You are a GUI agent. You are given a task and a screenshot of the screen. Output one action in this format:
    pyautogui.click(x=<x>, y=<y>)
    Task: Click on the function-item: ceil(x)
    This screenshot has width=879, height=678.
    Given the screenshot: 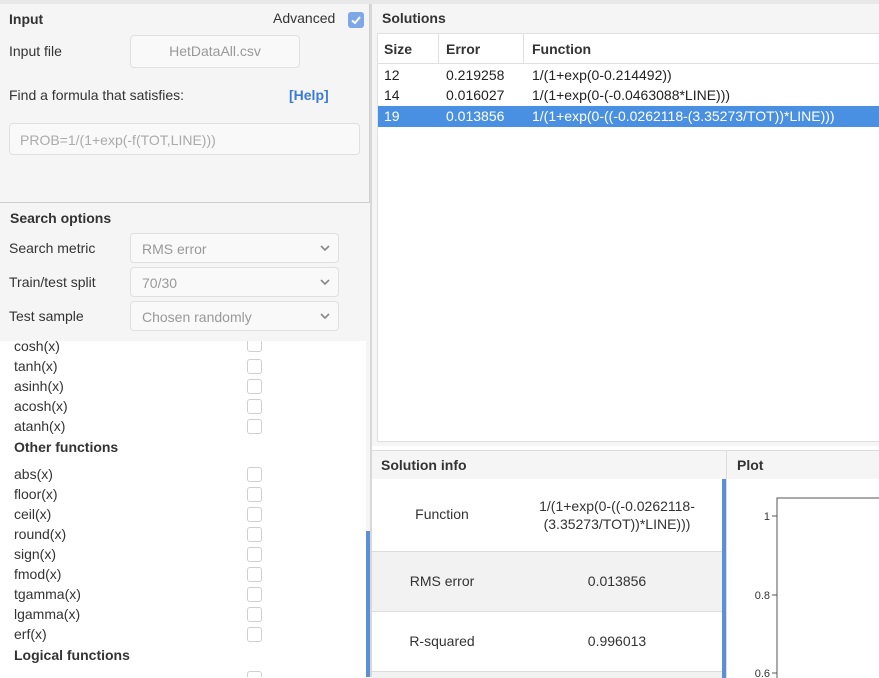 What is the action you would take?
    pyautogui.click(x=33, y=514)
    